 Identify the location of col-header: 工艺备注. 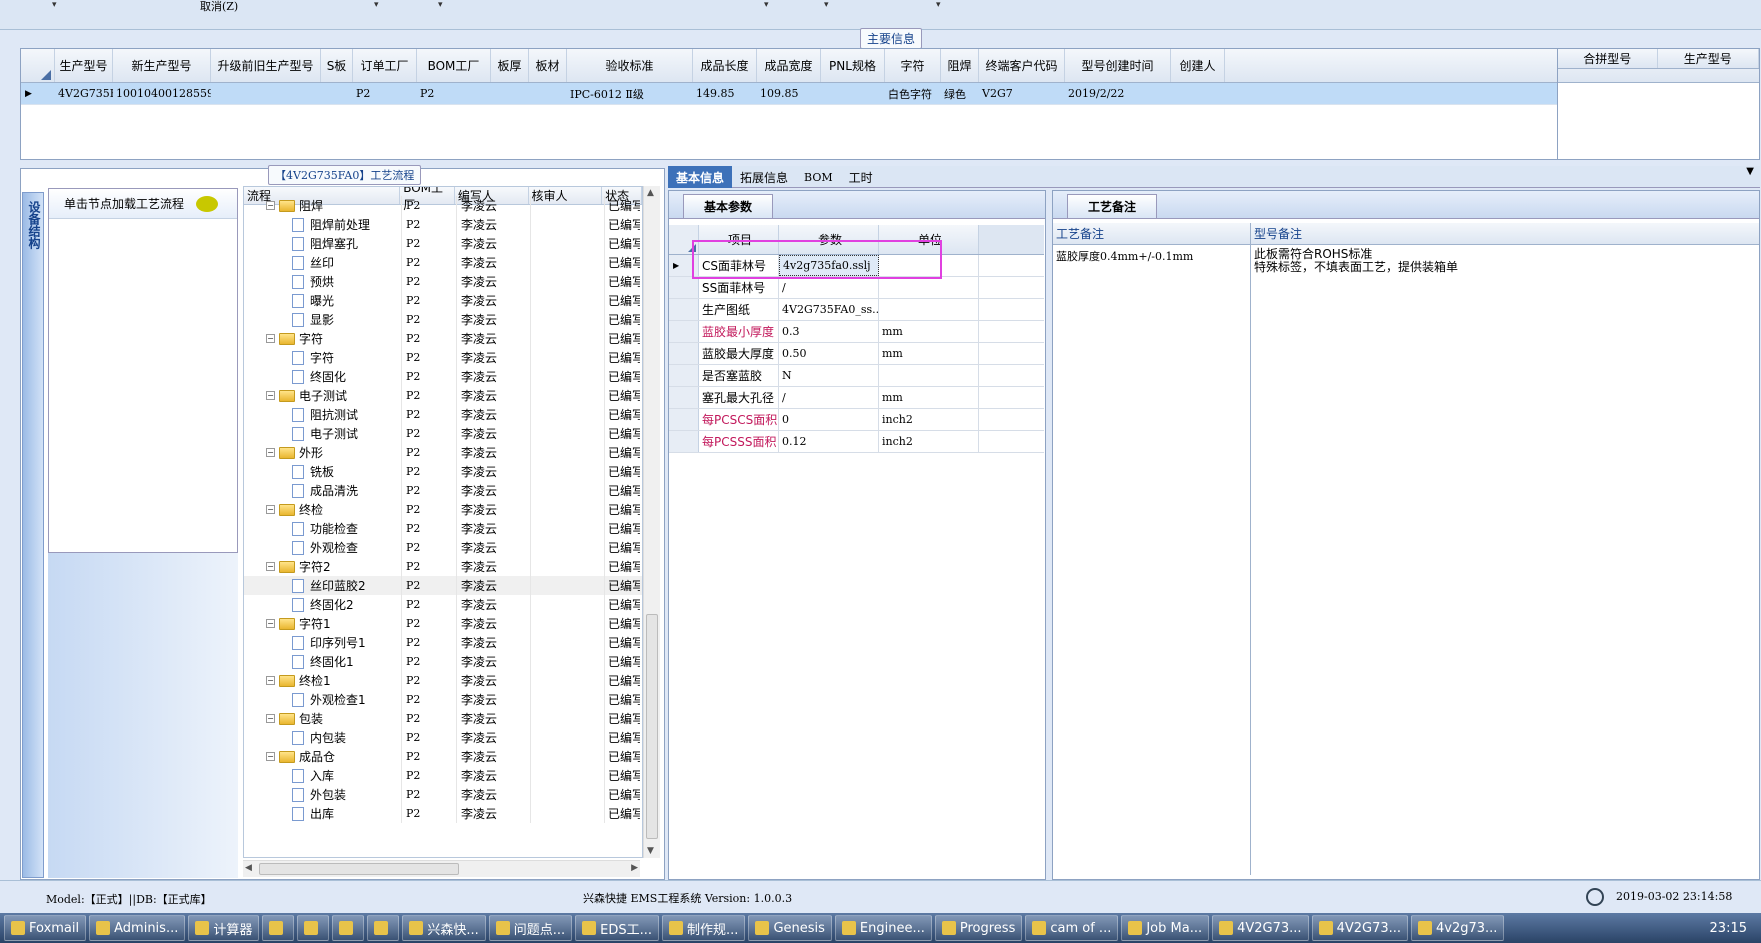
(1152, 233).